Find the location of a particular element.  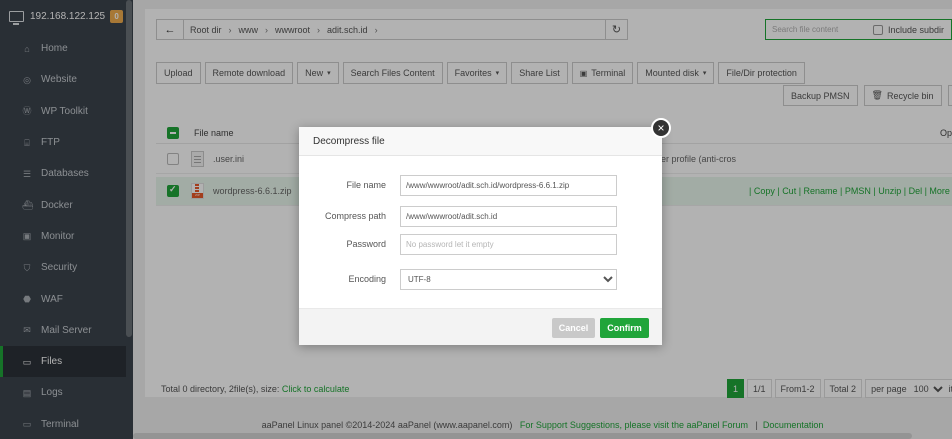

close-icon: × is located at coordinates (661, 128).